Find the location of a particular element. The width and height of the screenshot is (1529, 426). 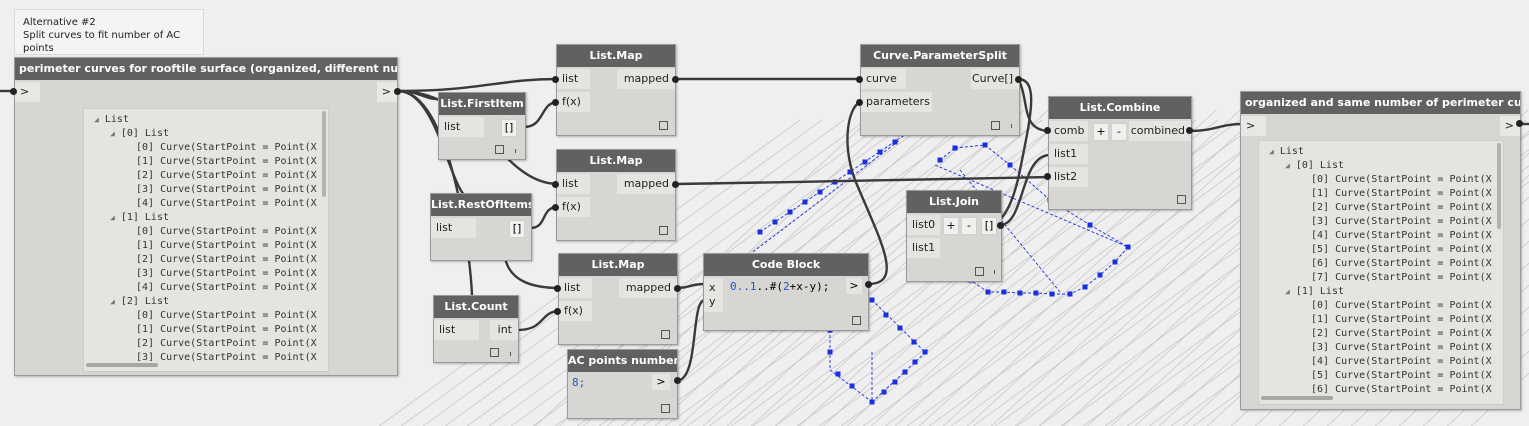

code-input: 8; is located at coordinates (578, 382).